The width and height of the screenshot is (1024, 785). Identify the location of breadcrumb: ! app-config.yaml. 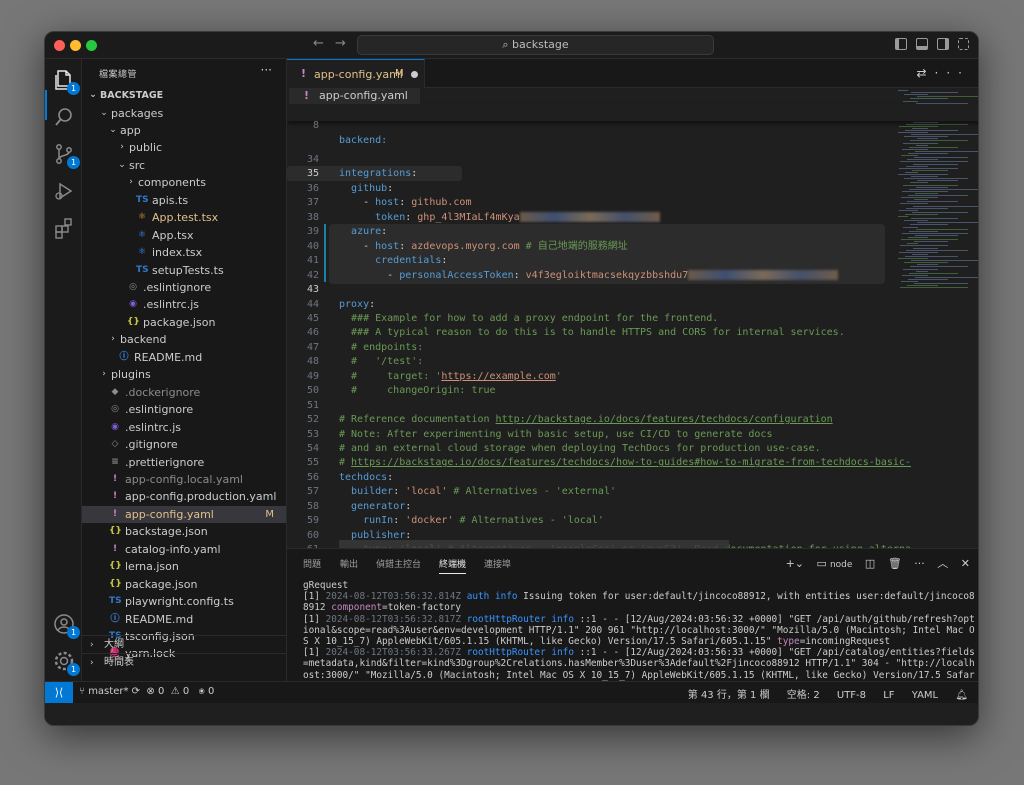
(354, 96).